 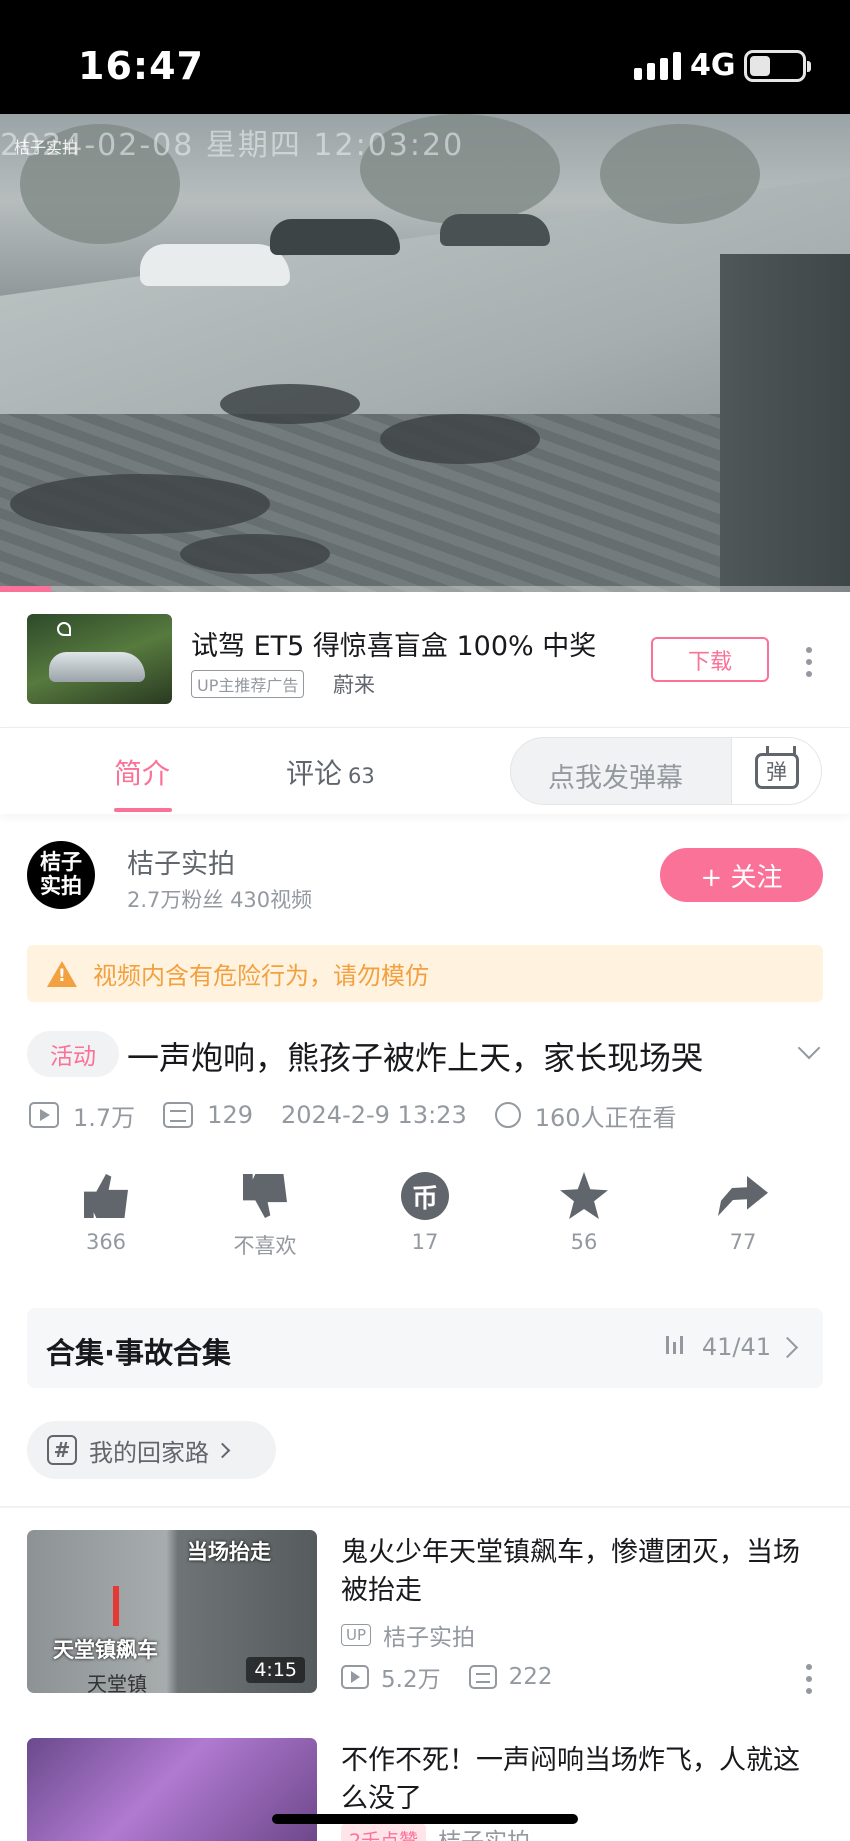 I want to click on related-video-item: 不作不死！一声闷响当场炸飞，人就这么没了 2千点赞桔子实拍, so click(x=425, y=1789).